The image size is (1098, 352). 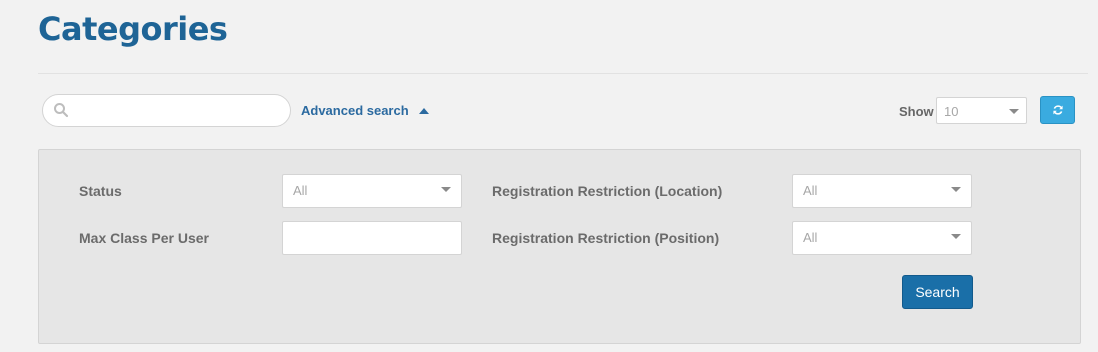 I want to click on refresh-button, so click(x=1057, y=110).